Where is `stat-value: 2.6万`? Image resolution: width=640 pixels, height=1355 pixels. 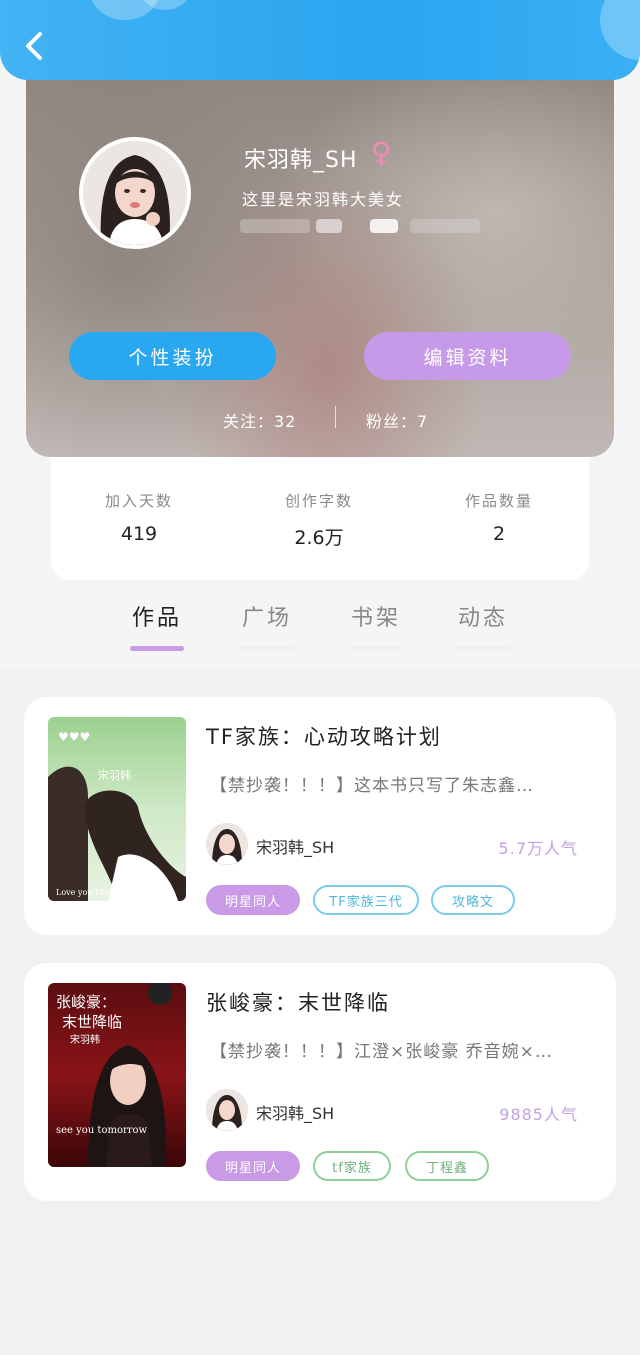 stat-value: 2.6万 is located at coordinates (319, 538).